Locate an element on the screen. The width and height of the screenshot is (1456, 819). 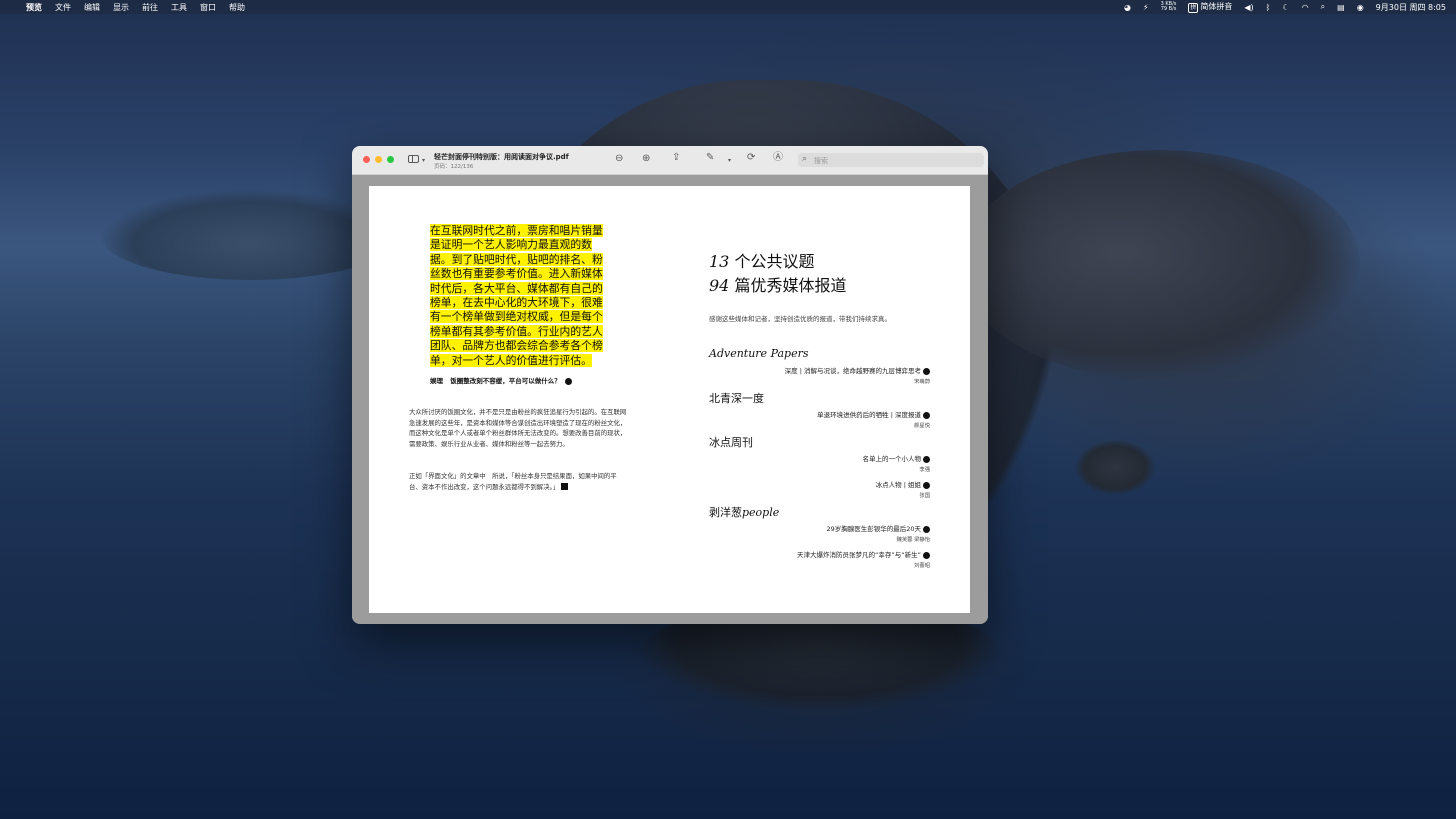
headline-reports-number: 94 is located at coordinates (719, 285).